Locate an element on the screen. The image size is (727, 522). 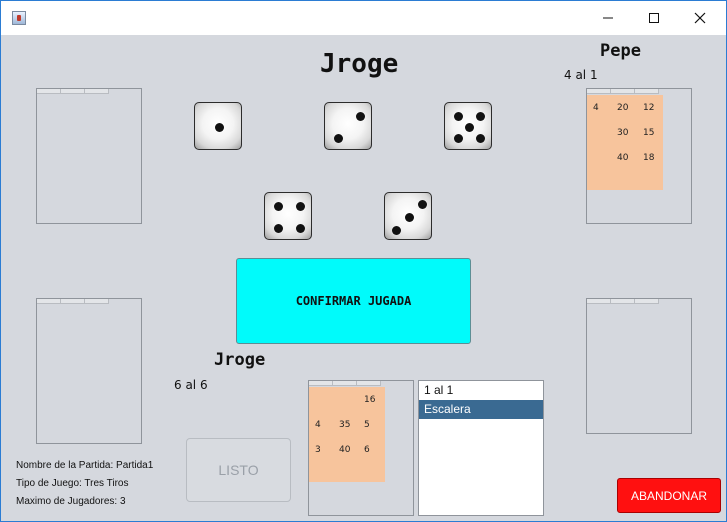
score-cell: 12 is located at coordinates (649, 108).